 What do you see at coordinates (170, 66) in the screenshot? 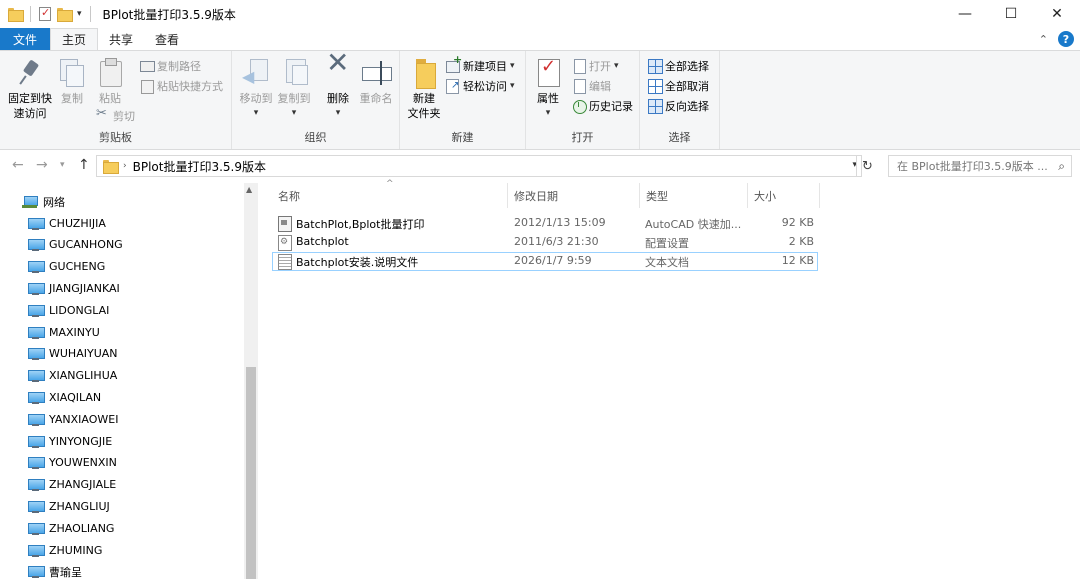
I see `copy-path-button: 复制路径` at bounding box center [170, 66].